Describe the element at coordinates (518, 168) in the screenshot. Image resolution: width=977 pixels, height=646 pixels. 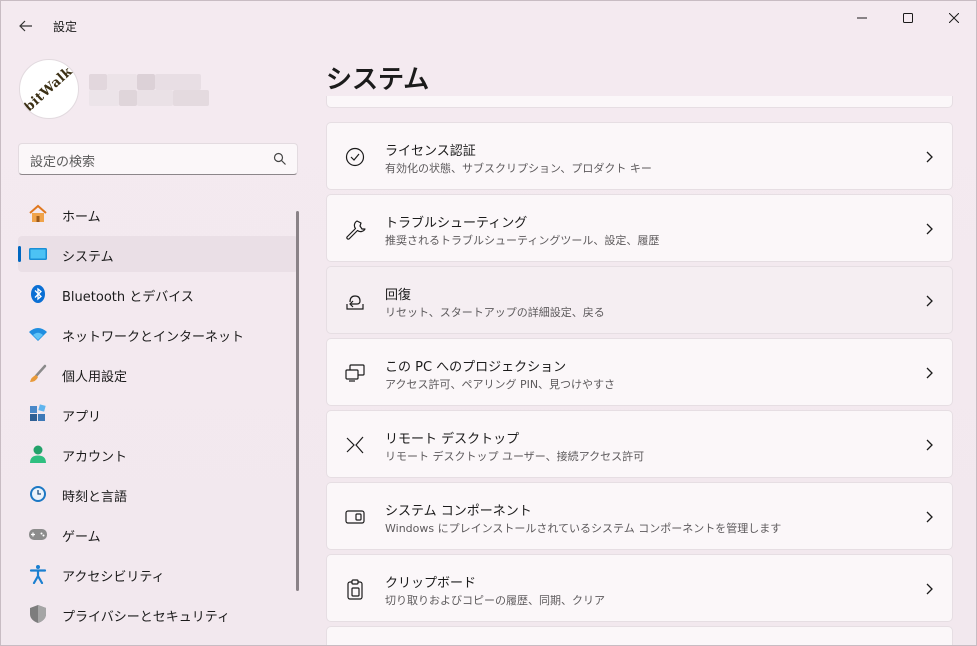
I see `card-subtitle: 有効化の状態、サブスクリプション、プロダクト キー` at that location.